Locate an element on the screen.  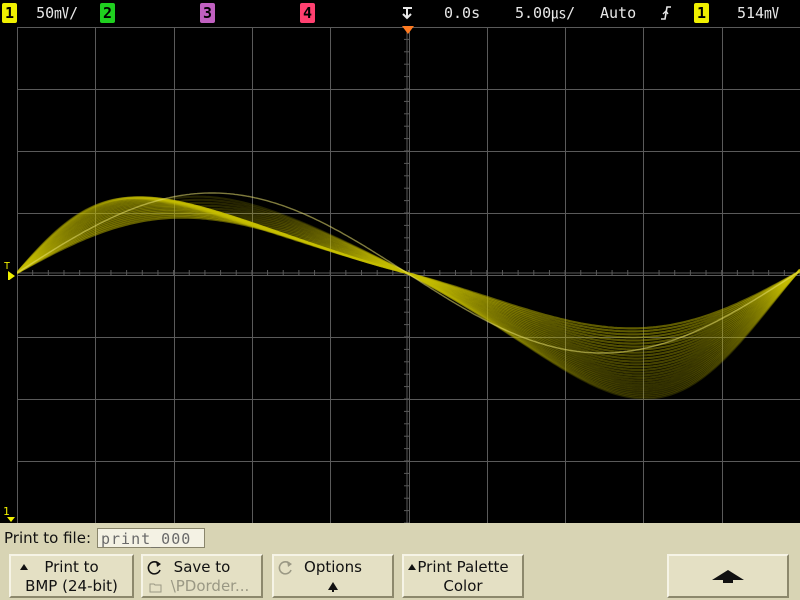
channel-4-indicator: 4 is located at coordinates (308, 13).